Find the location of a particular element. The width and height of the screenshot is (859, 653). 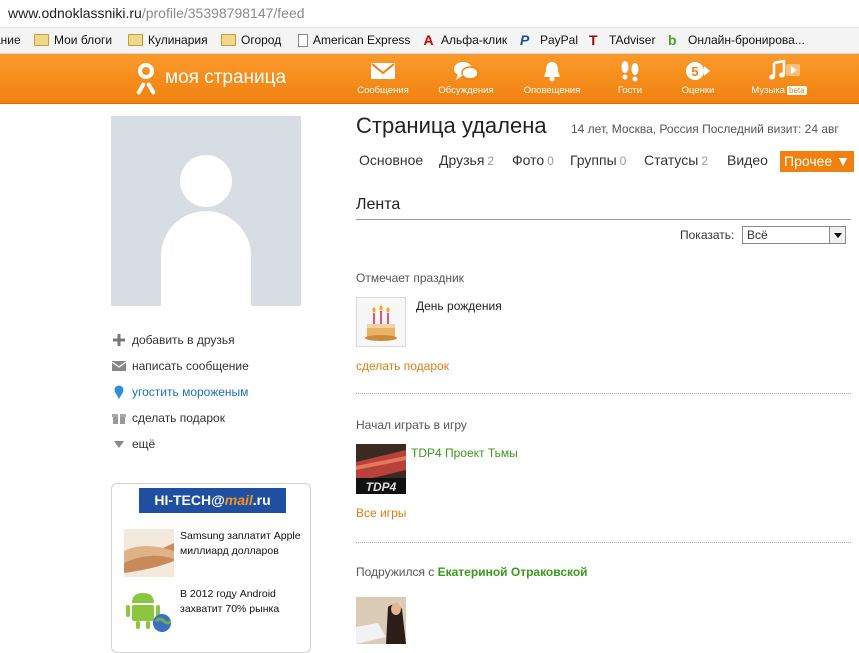

ice-cream-icon is located at coordinates (119, 392).